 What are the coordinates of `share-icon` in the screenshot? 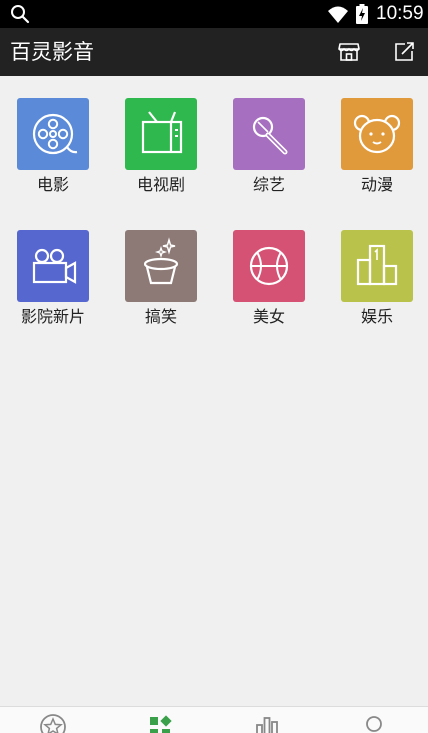 It's located at (404, 52).